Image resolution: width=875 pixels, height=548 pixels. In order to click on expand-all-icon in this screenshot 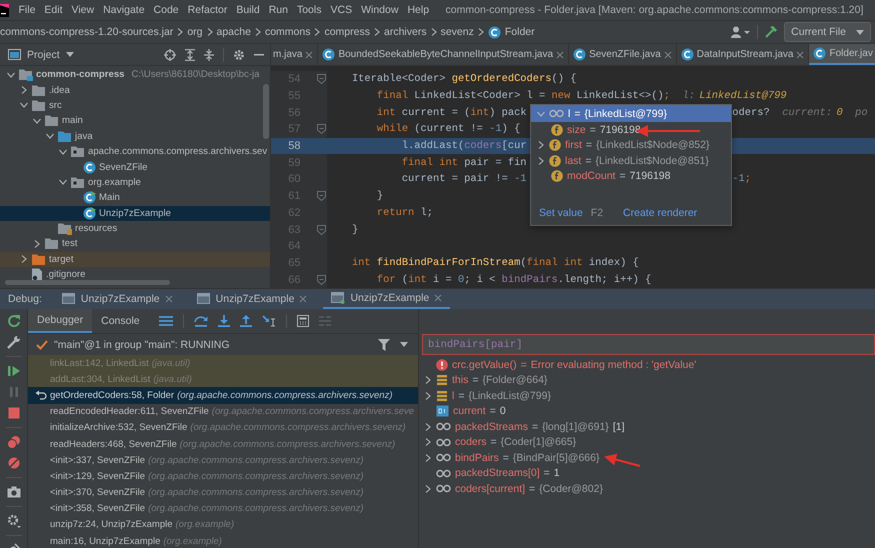, I will do `click(190, 54)`.